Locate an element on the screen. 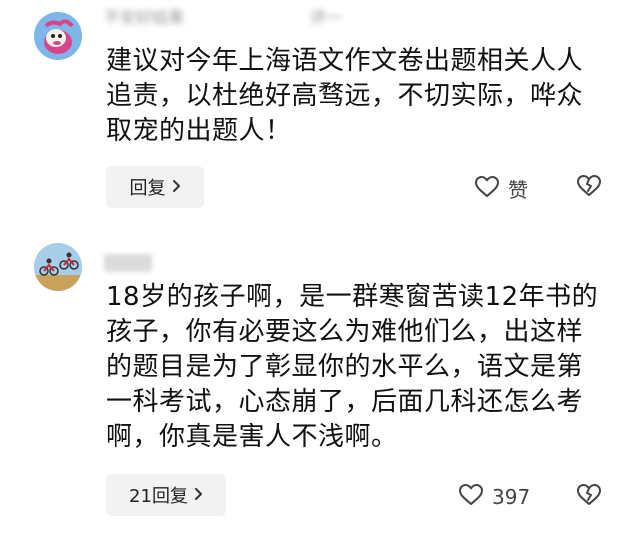  avatar-cartoon-image is located at coordinates (58, 36).